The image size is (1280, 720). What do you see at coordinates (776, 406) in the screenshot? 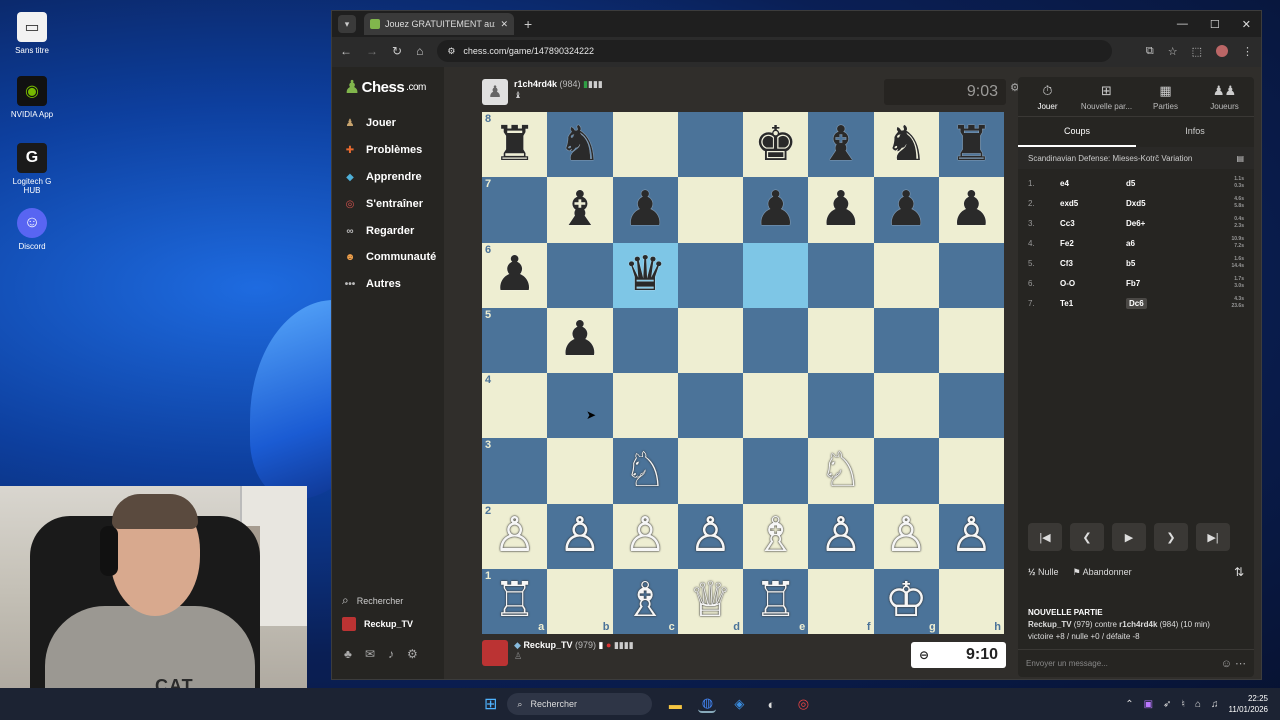
I see `square-e4` at bounding box center [776, 406].